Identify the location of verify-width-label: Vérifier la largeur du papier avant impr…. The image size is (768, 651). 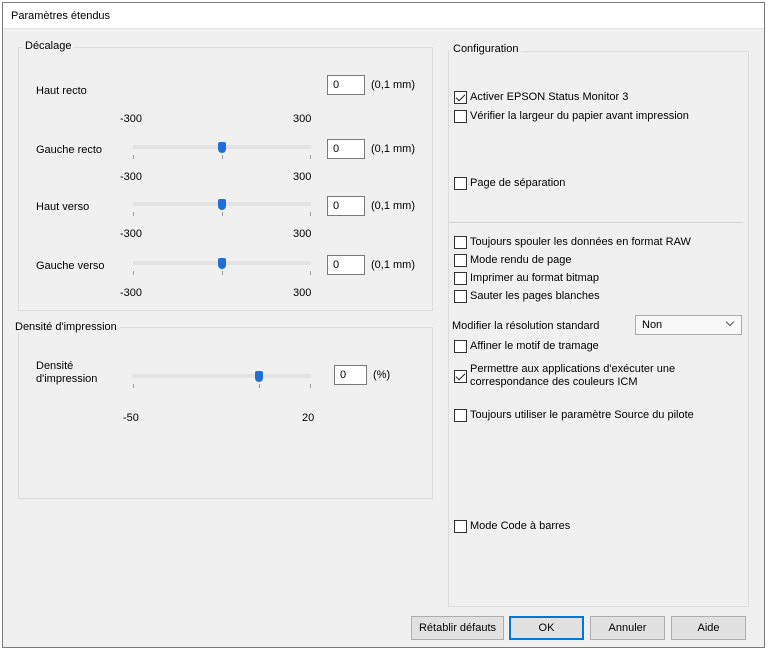
(579, 116).